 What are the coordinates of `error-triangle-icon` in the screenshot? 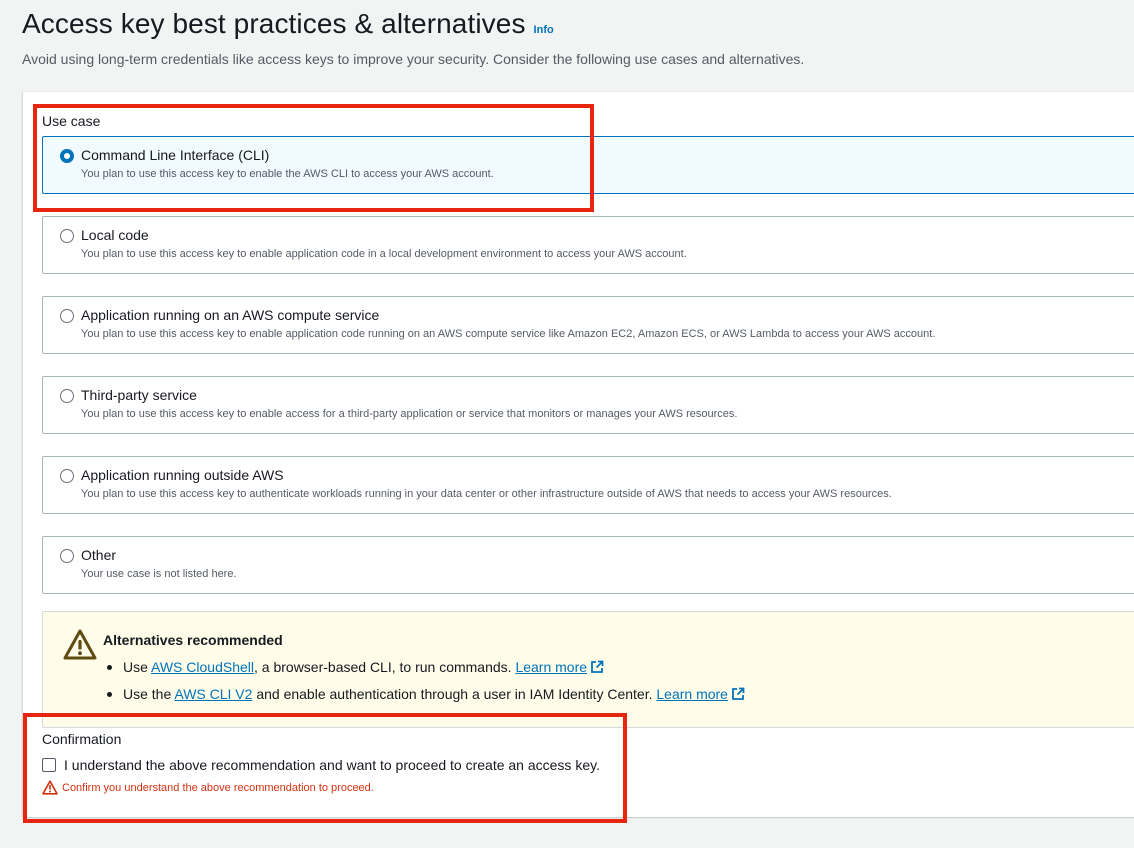 It's located at (50, 787).